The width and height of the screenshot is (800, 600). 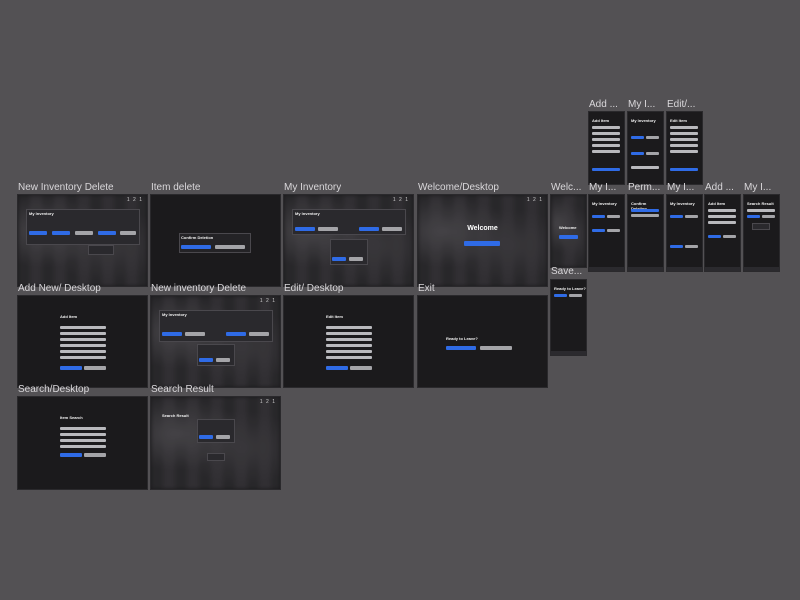 What do you see at coordinates (482, 240) in the screenshot?
I see `frame-welcome-desktop: 1 2 1 Welcome` at bounding box center [482, 240].